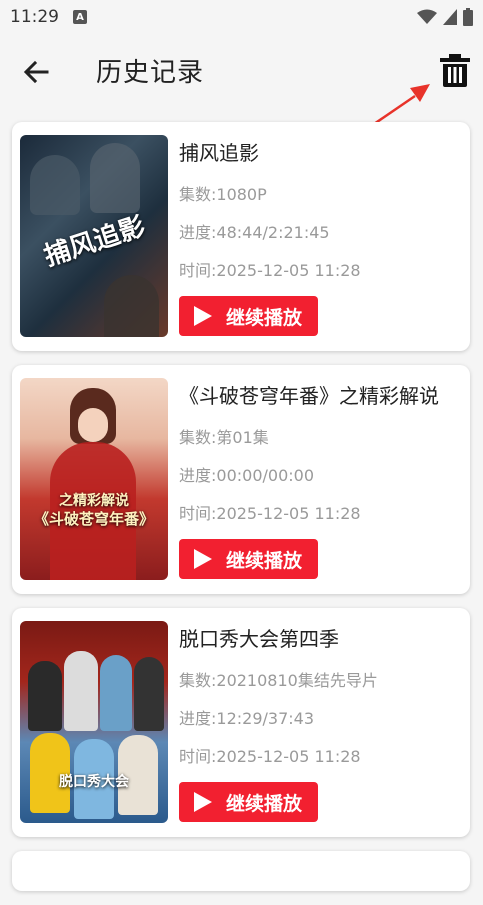  What do you see at coordinates (309, 396) in the screenshot?
I see `video-title: 《斗破苍穹年番》之精彩解说` at bounding box center [309, 396].